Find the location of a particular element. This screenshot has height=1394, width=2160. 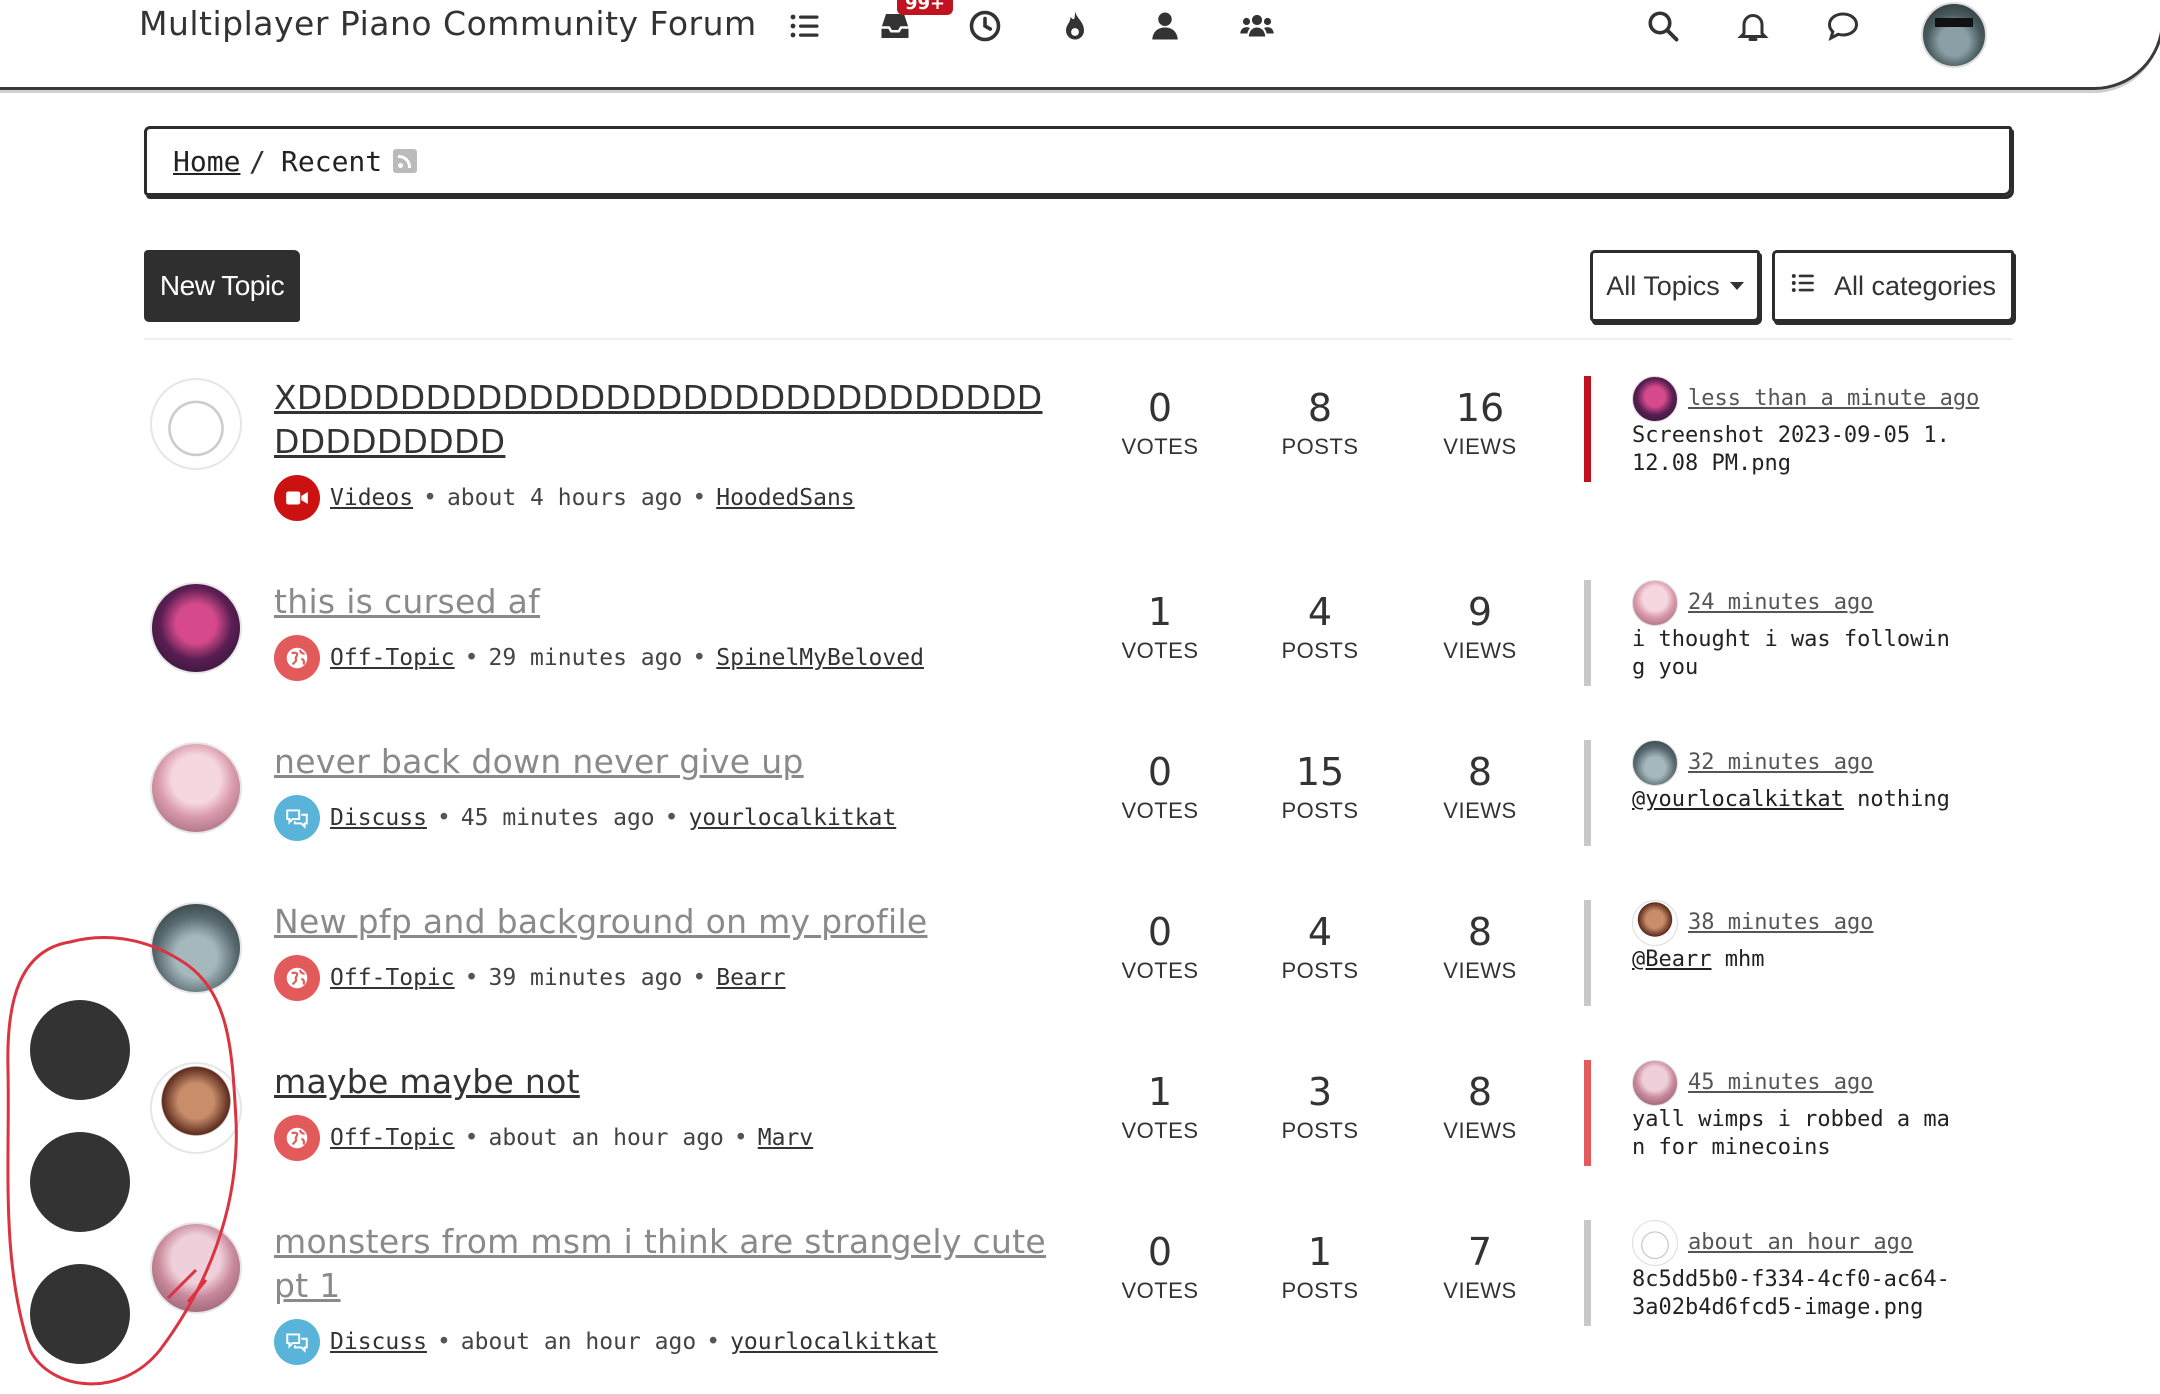

teaser-timestamp-link: about an hour ago is located at coordinates (1800, 1242).